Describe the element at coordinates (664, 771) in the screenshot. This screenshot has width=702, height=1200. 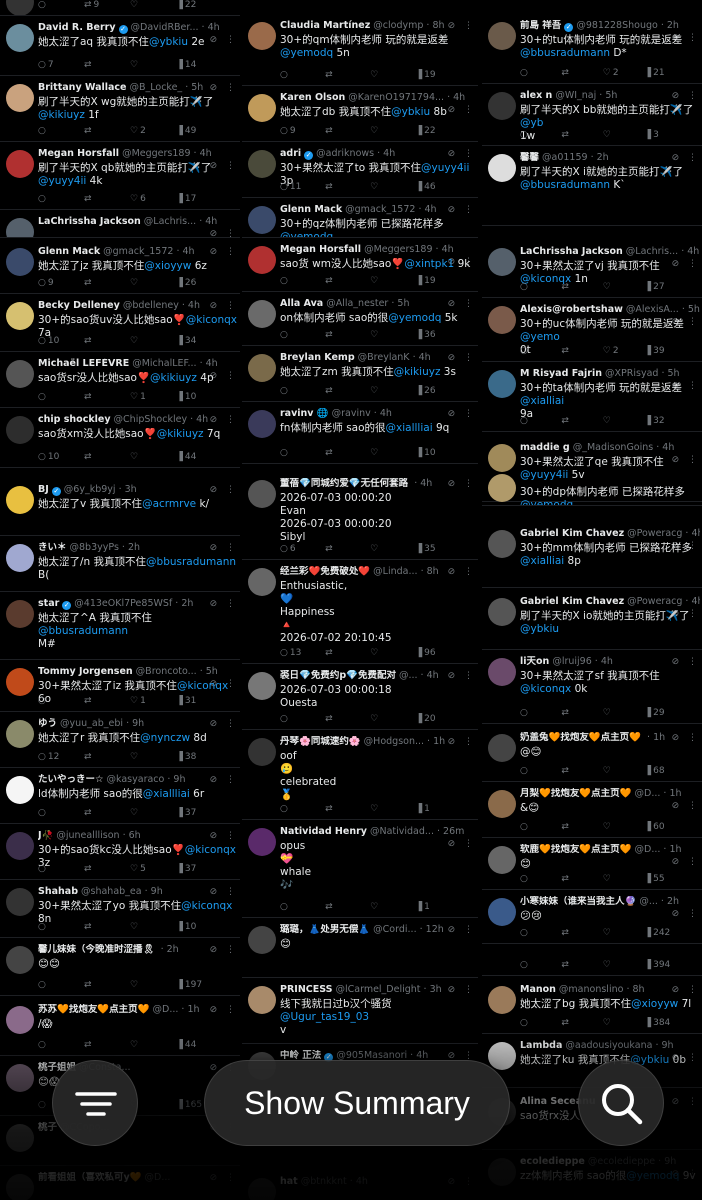
I see `views-action: ▐ 68` at that location.